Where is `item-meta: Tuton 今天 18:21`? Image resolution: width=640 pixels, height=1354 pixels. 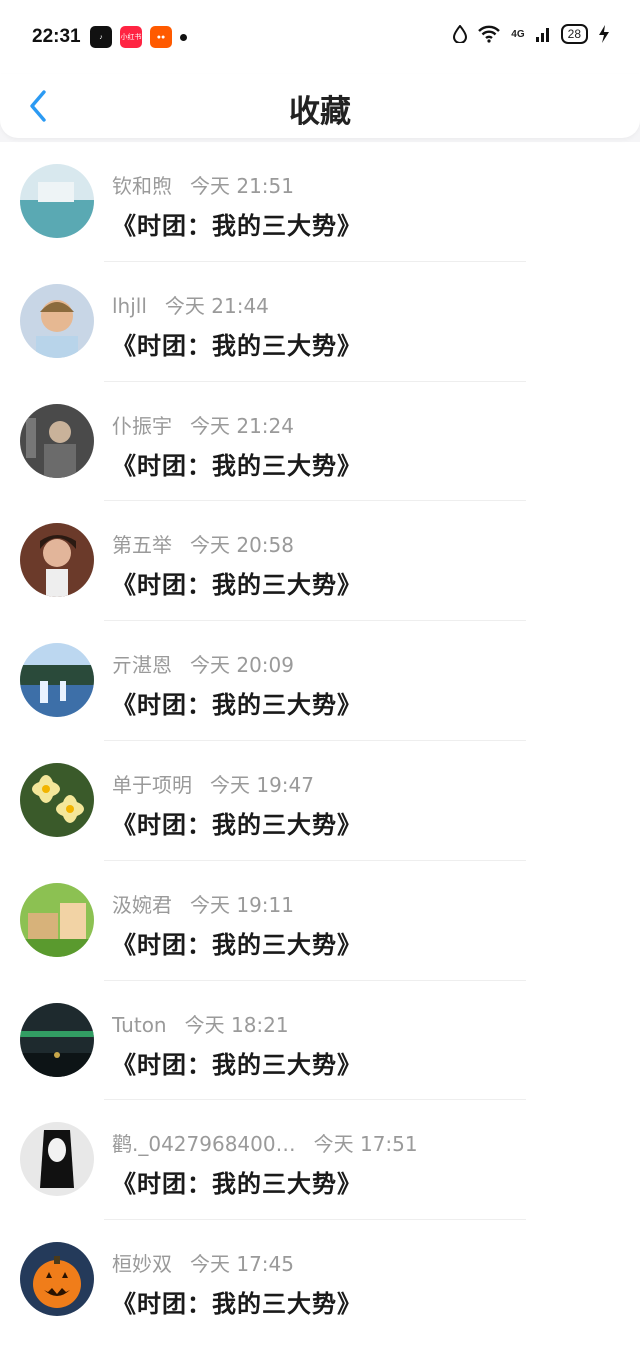 item-meta: Tuton 今天 18:21 is located at coordinates (200, 1023).